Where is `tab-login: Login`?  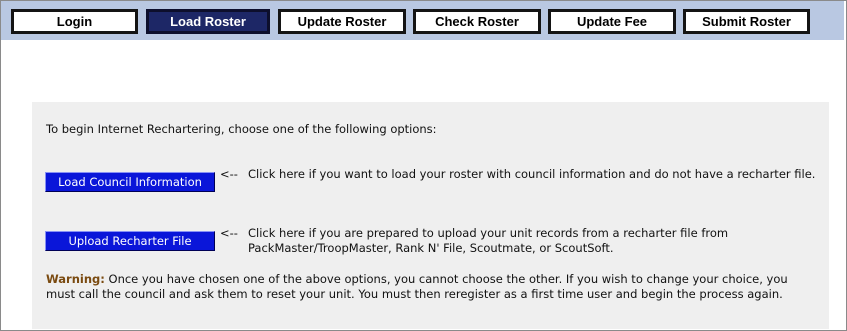
tab-login: Login is located at coordinates (74, 21).